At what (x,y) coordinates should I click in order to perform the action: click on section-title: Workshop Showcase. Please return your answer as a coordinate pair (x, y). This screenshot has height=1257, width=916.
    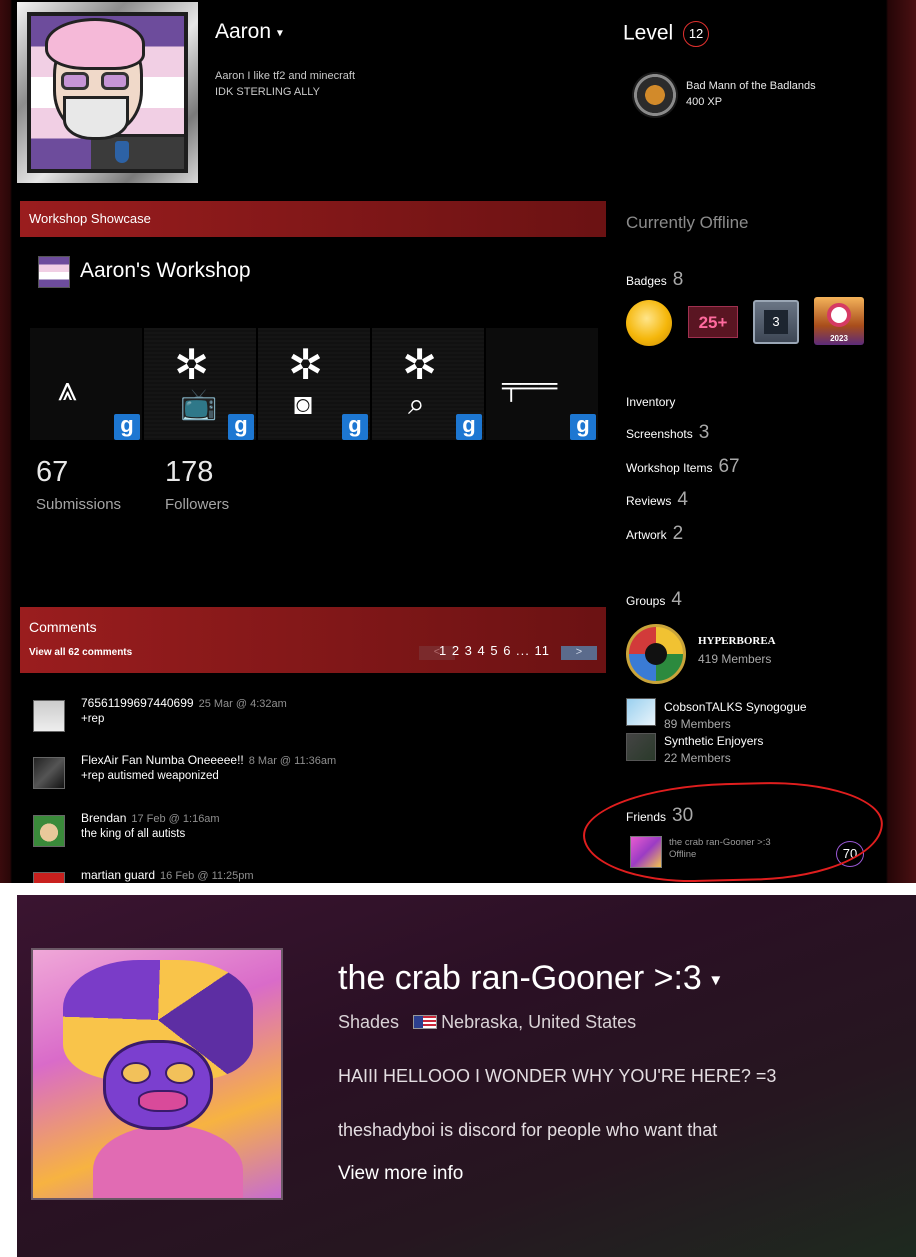
    Looking at the image, I should click on (90, 218).